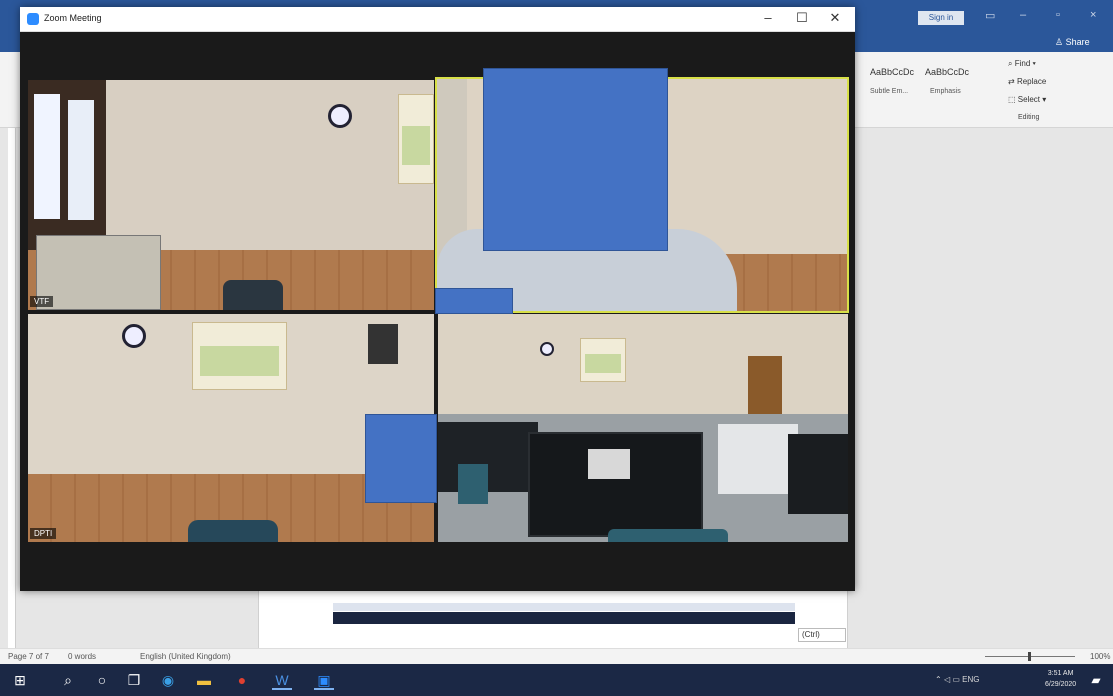  I want to click on ribbon-display-options-icon: ▭, so click(990, 15).